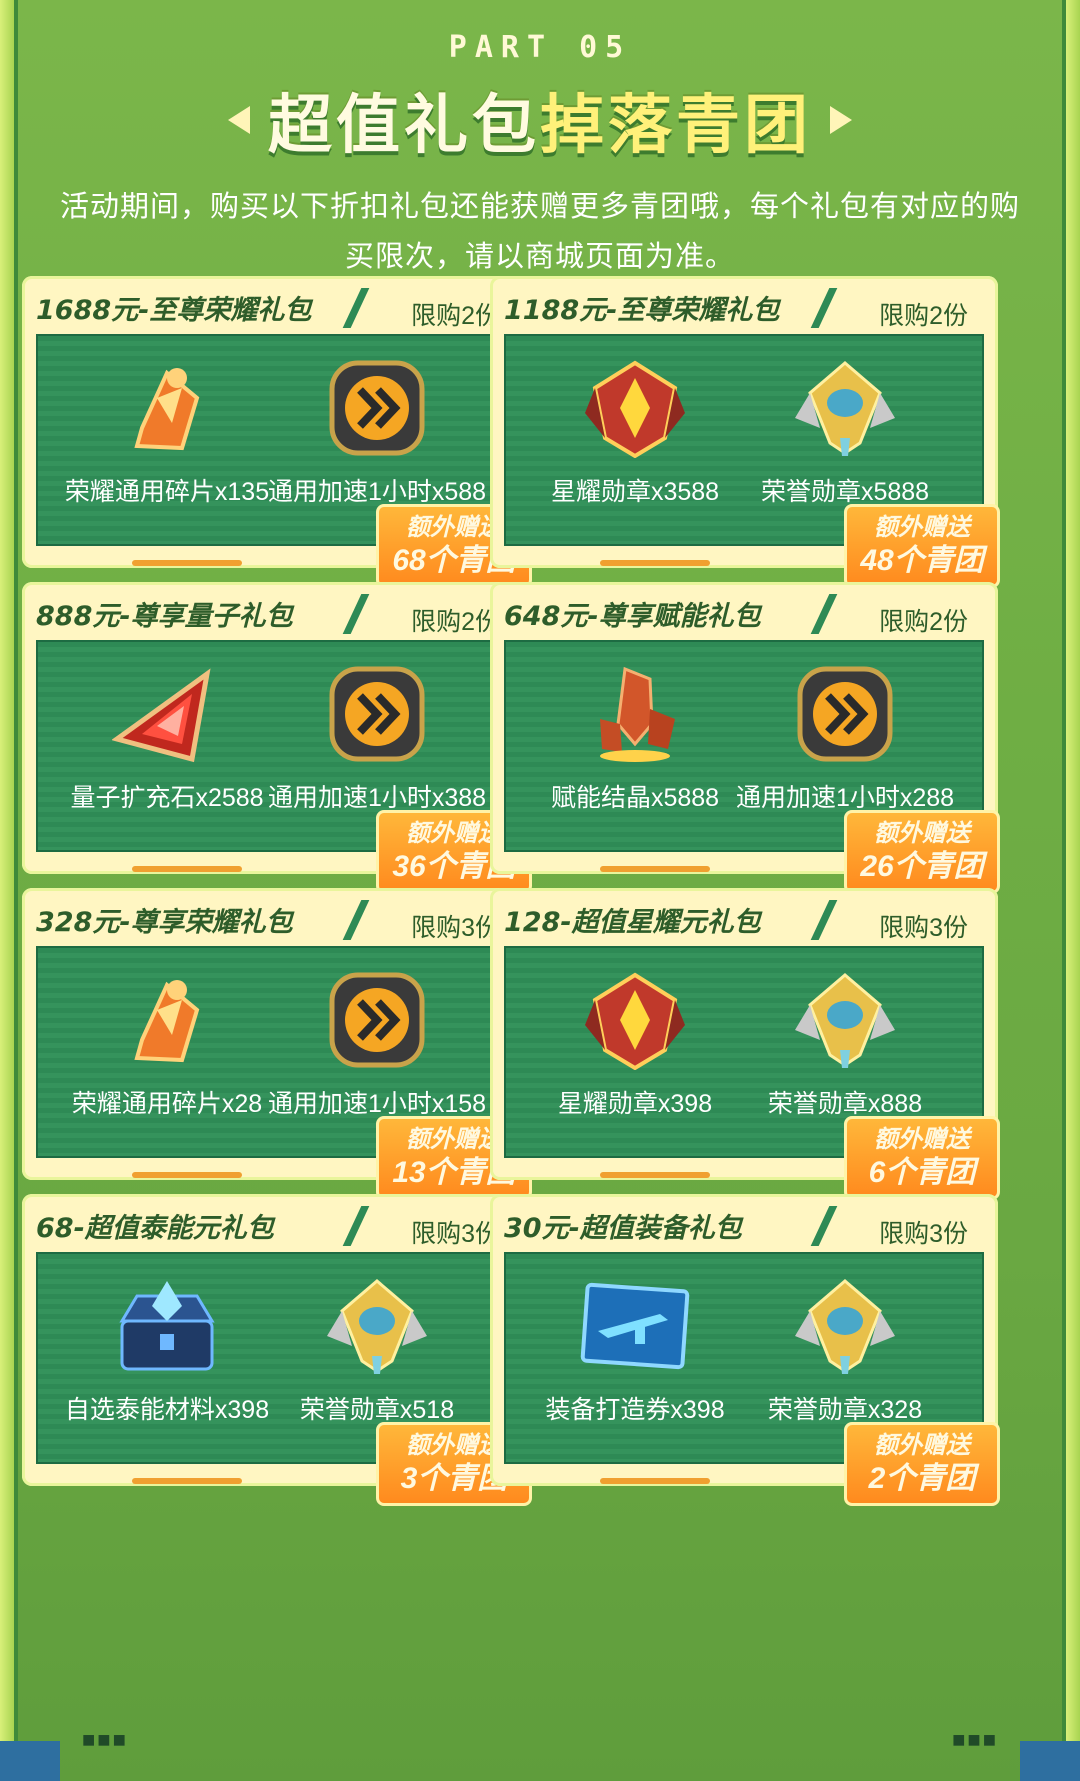 This screenshot has width=1080, height=1781. Describe the element at coordinates (841, 120) in the screenshot. I see `title-right-arrow-icon` at that location.